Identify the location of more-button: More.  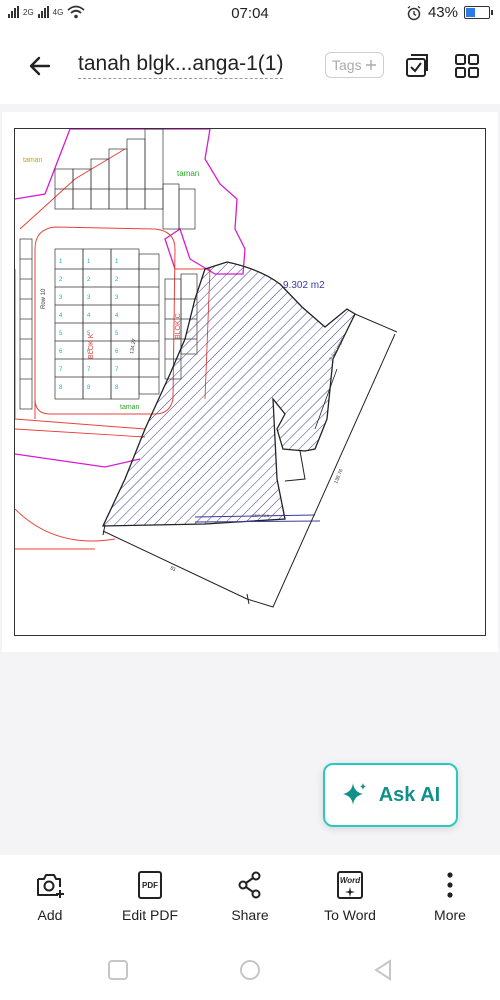
(450, 900).